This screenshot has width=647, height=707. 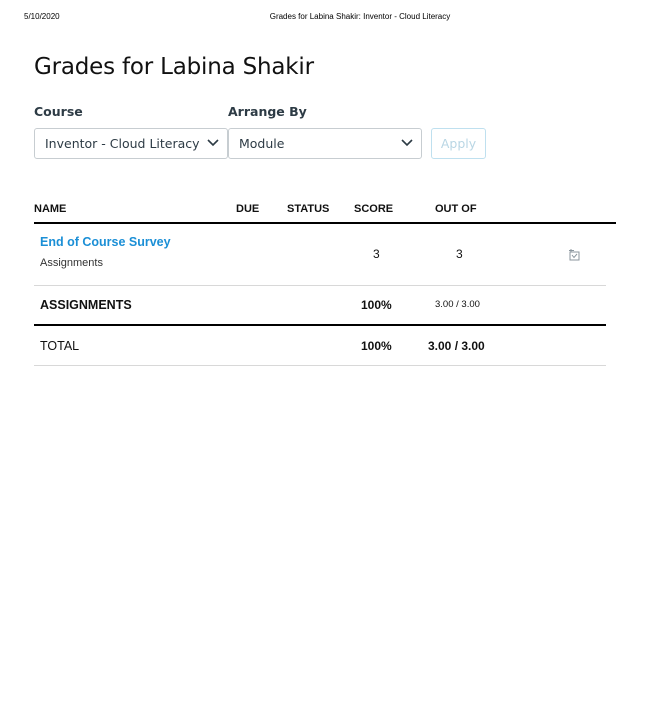 I want to click on course-select: Inventor - Cloud Literacy, so click(x=131, y=143).